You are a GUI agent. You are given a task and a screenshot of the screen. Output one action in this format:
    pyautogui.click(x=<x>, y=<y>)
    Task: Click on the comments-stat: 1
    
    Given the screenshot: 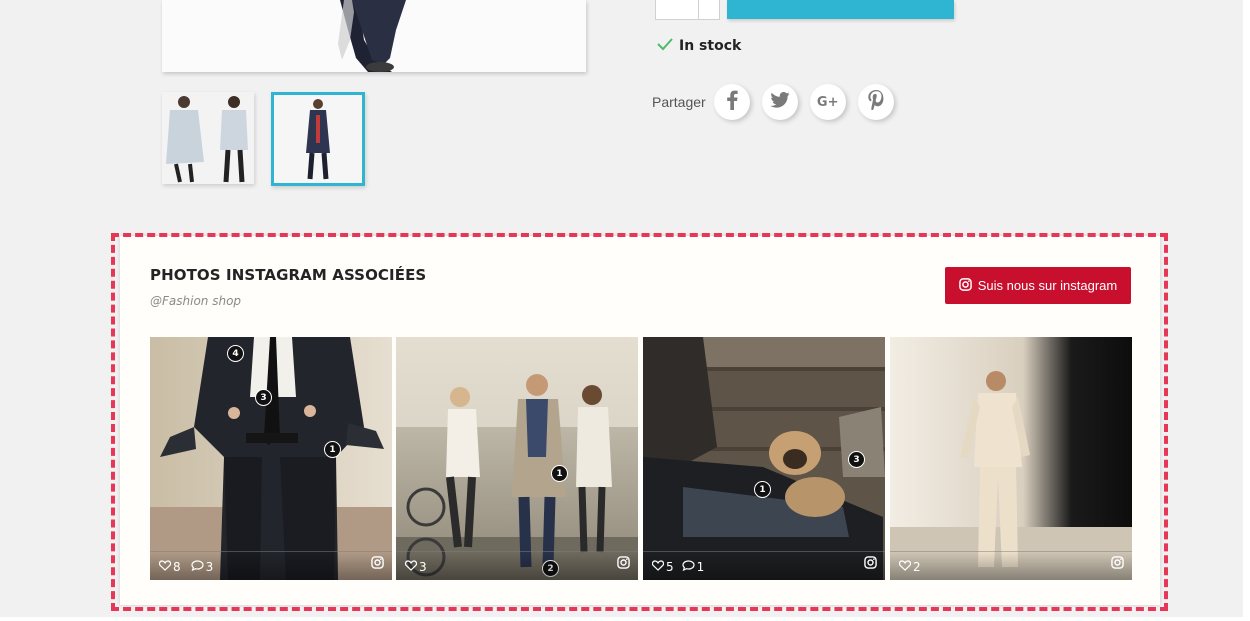 What is the action you would take?
    pyautogui.click(x=693, y=567)
    